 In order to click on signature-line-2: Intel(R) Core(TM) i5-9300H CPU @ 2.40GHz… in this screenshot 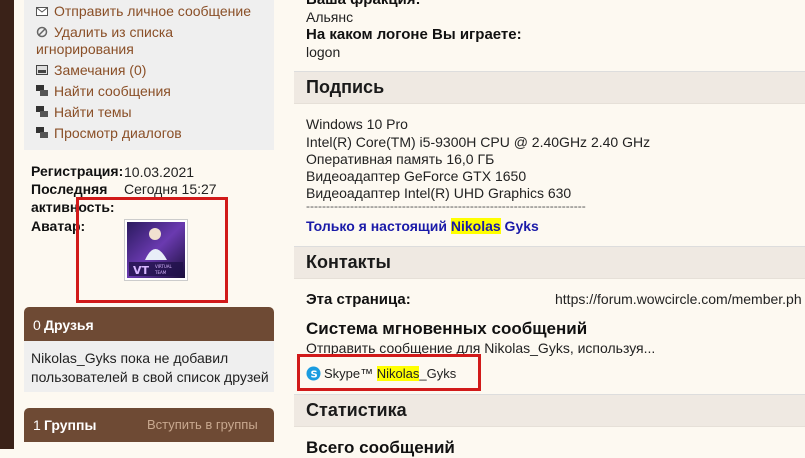, I will do `click(478, 142)`.